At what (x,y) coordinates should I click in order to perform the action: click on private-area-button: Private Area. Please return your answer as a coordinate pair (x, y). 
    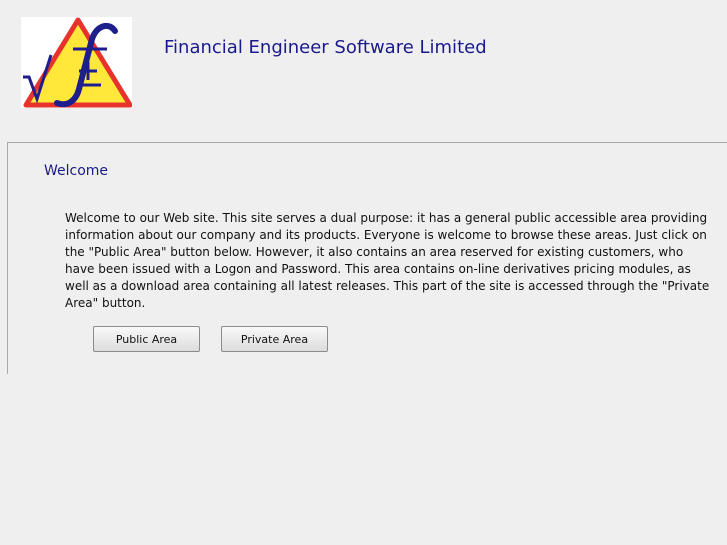
    Looking at the image, I should click on (274, 339).